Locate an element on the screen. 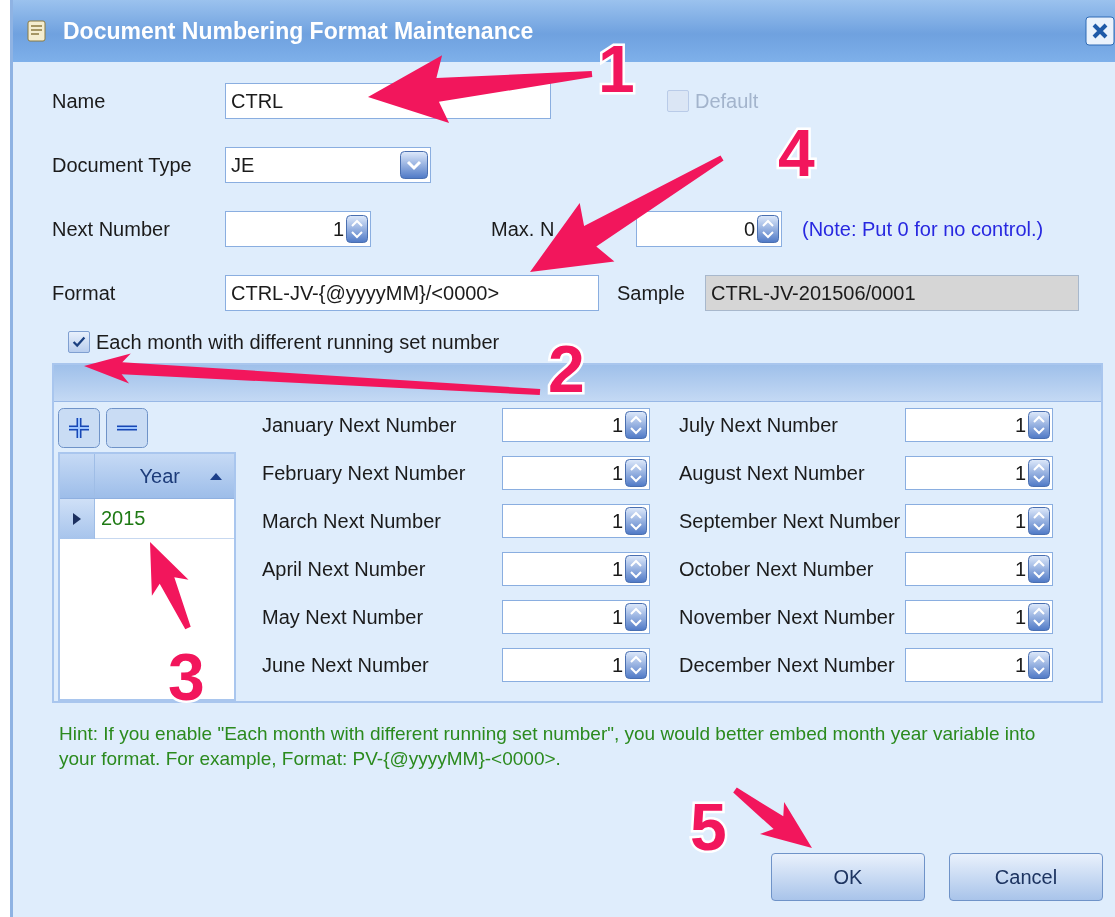  field-label: March Next Number is located at coordinates (352, 521).